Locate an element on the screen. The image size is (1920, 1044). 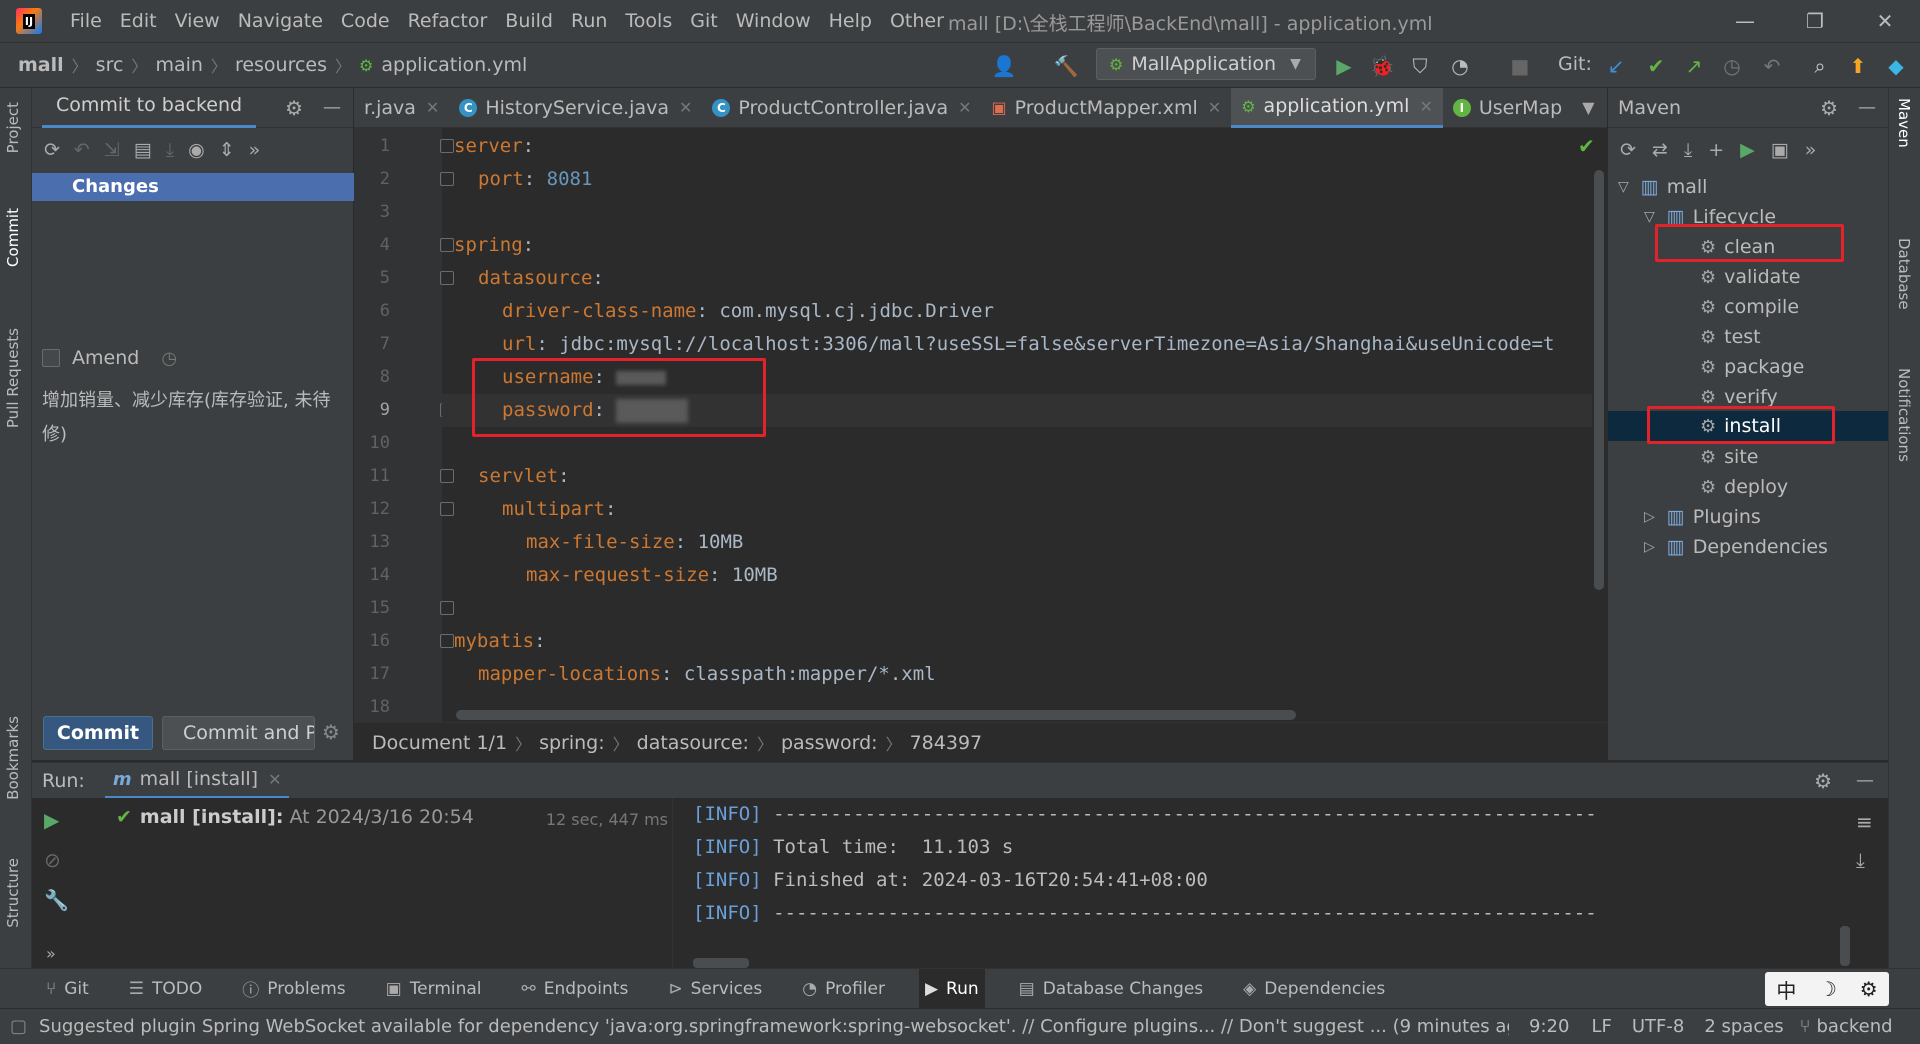
tab-application-yml: ⚙ application.yml ✕ is located at coordinates (1337, 107).